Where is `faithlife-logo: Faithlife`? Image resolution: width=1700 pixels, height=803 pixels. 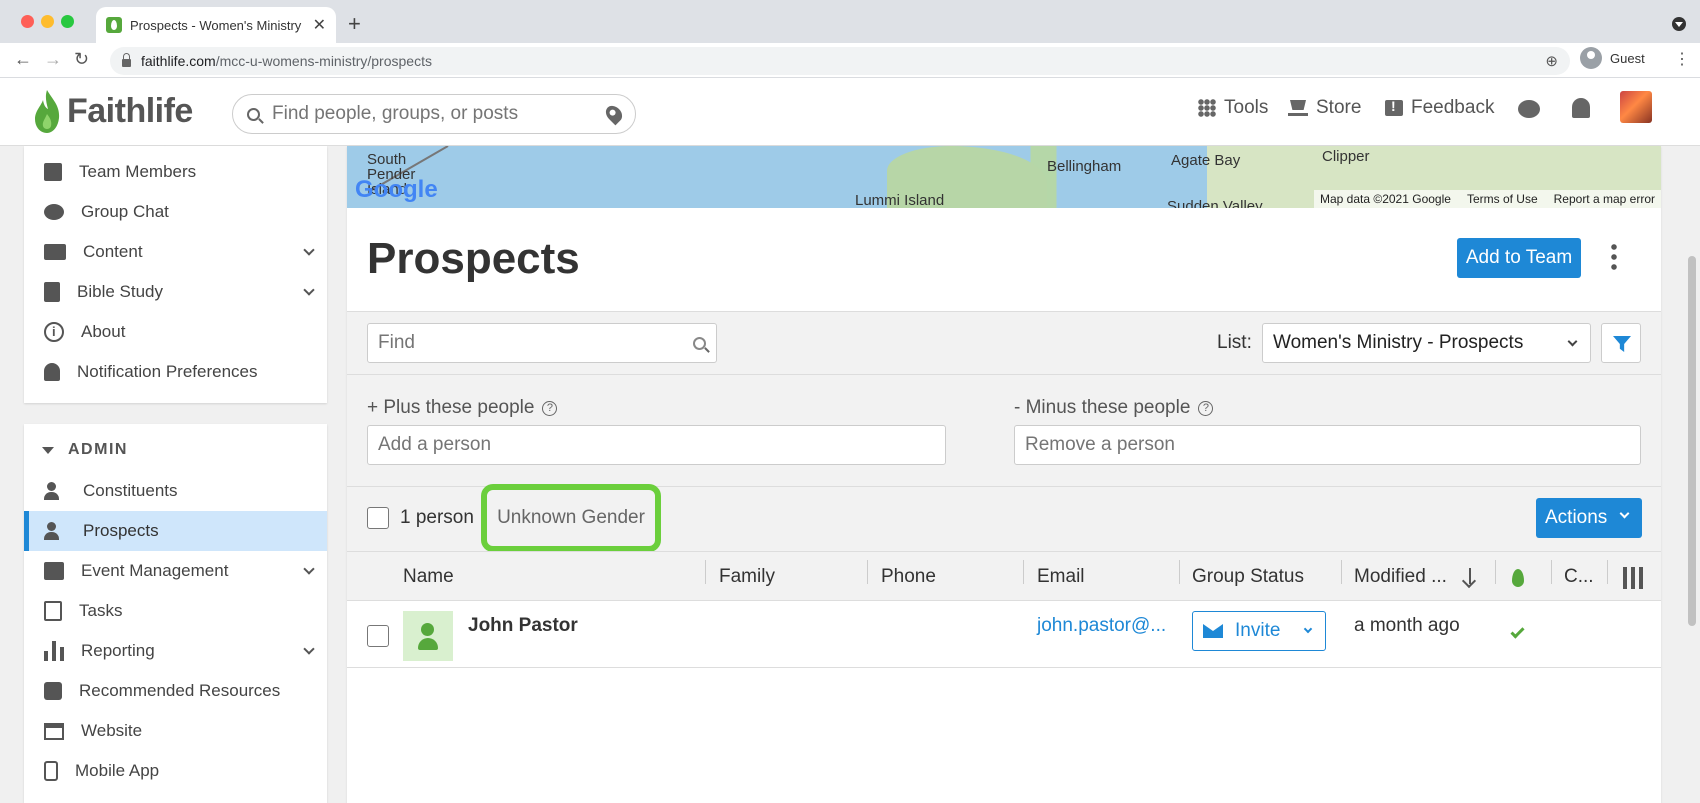 faithlife-logo: Faithlife is located at coordinates (113, 111).